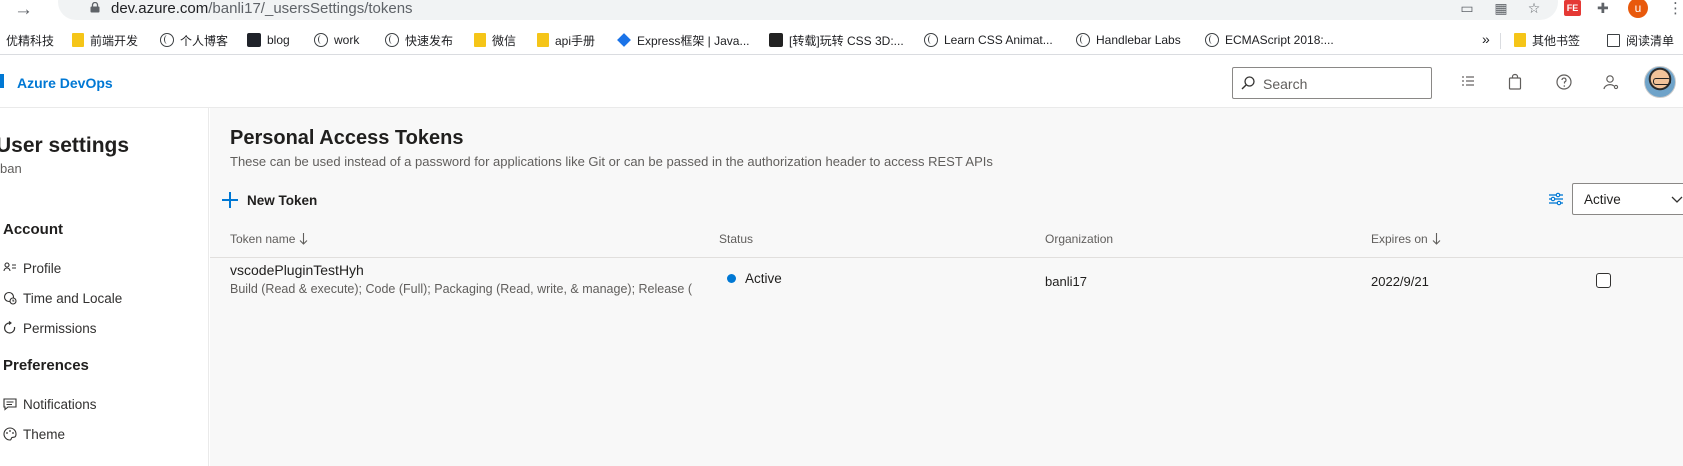  What do you see at coordinates (10, 298) in the screenshot?
I see `globe-clock-icon` at bounding box center [10, 298].